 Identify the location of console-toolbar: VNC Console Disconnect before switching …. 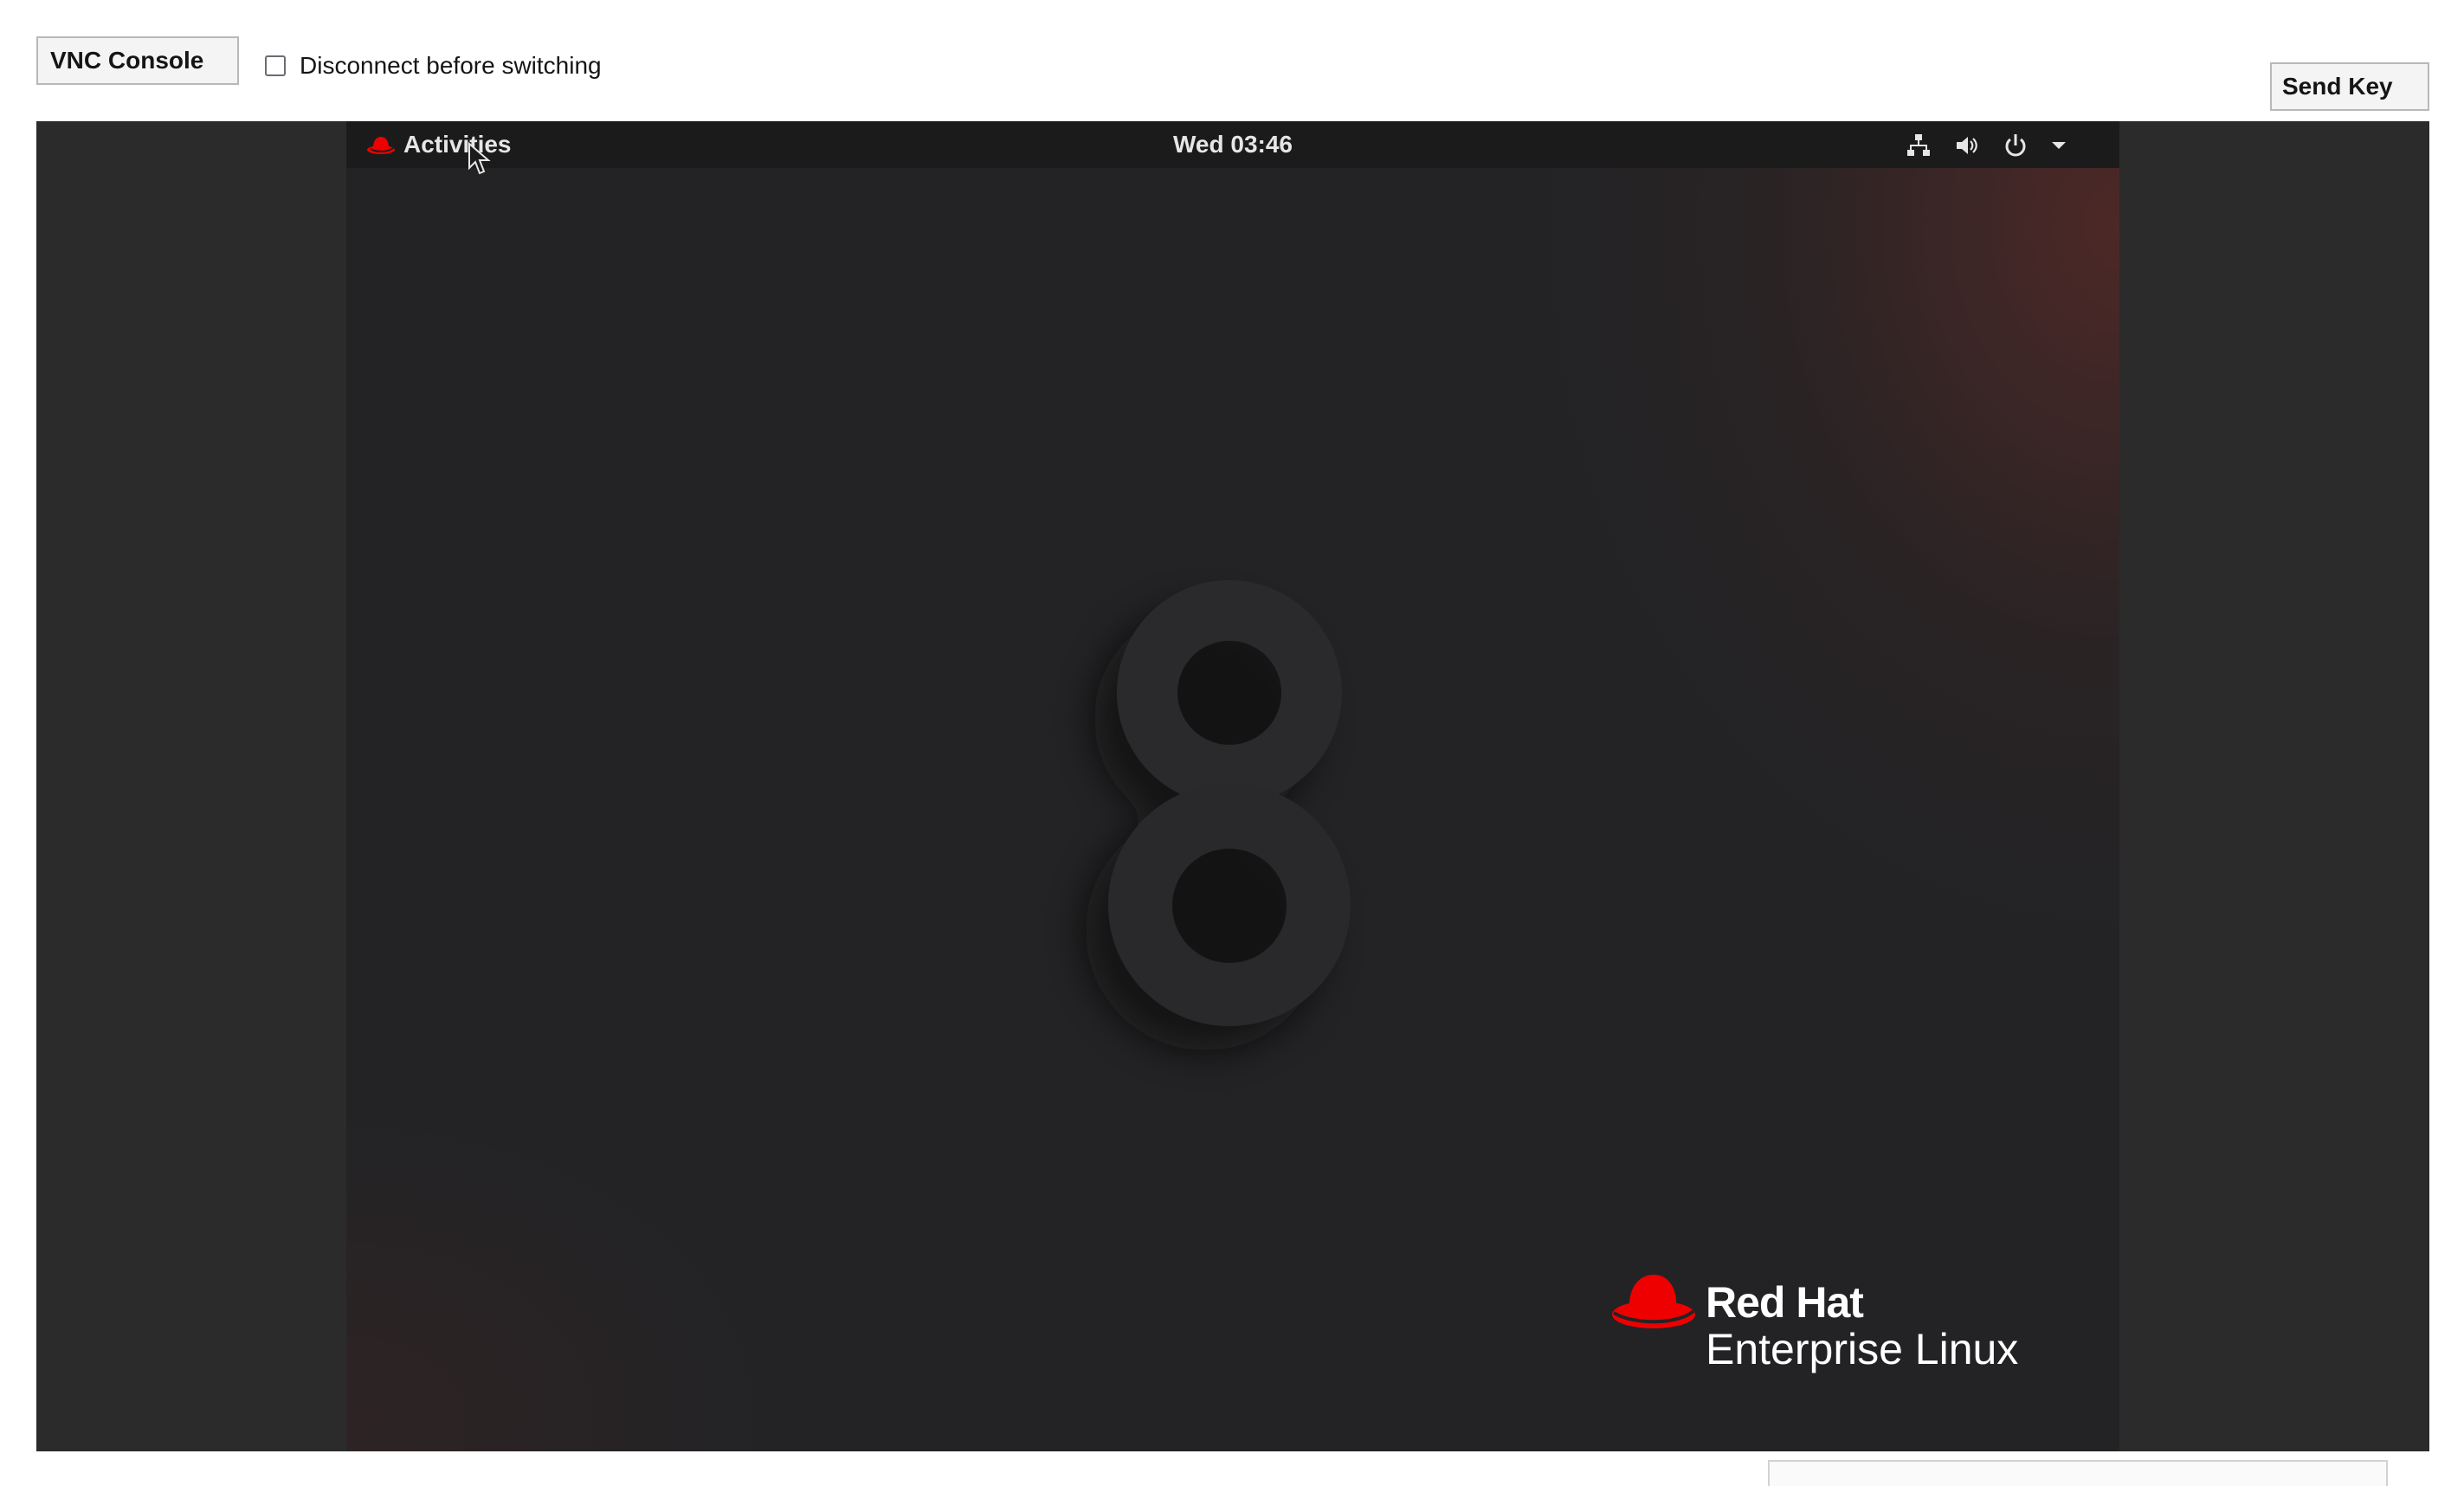
(1232, 60).